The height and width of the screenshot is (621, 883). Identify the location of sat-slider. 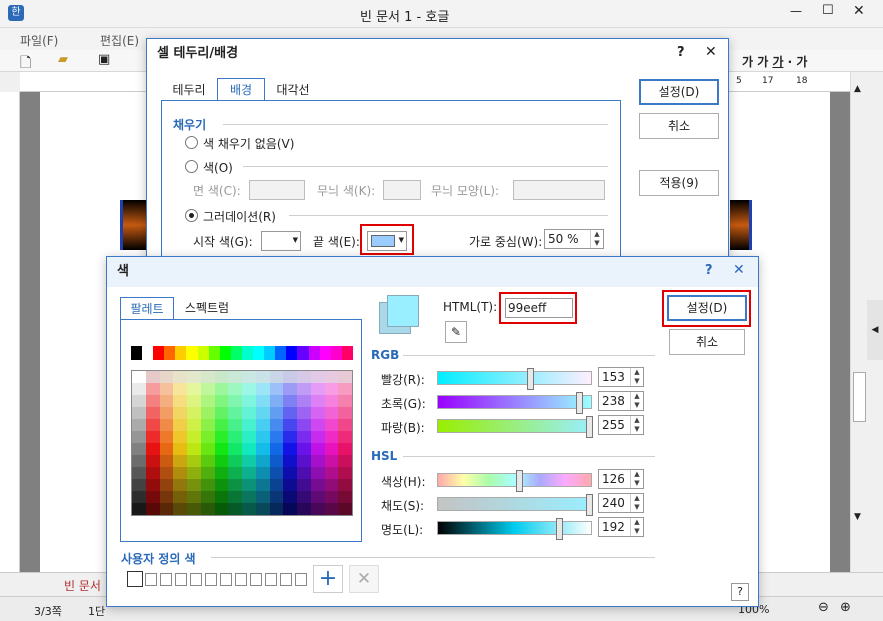
(515, 505).